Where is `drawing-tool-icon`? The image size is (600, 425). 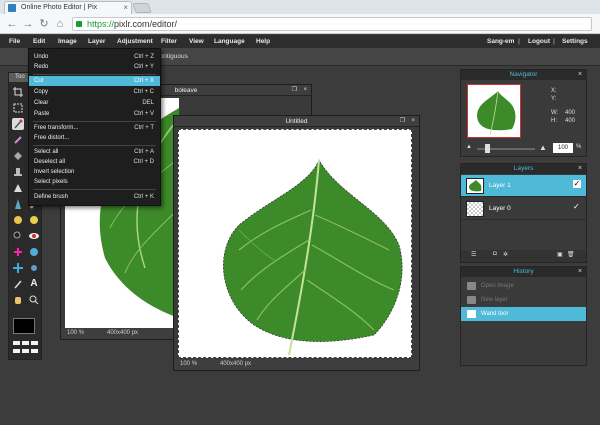 drawing-tool-icon is located at coordinates (18, 188).